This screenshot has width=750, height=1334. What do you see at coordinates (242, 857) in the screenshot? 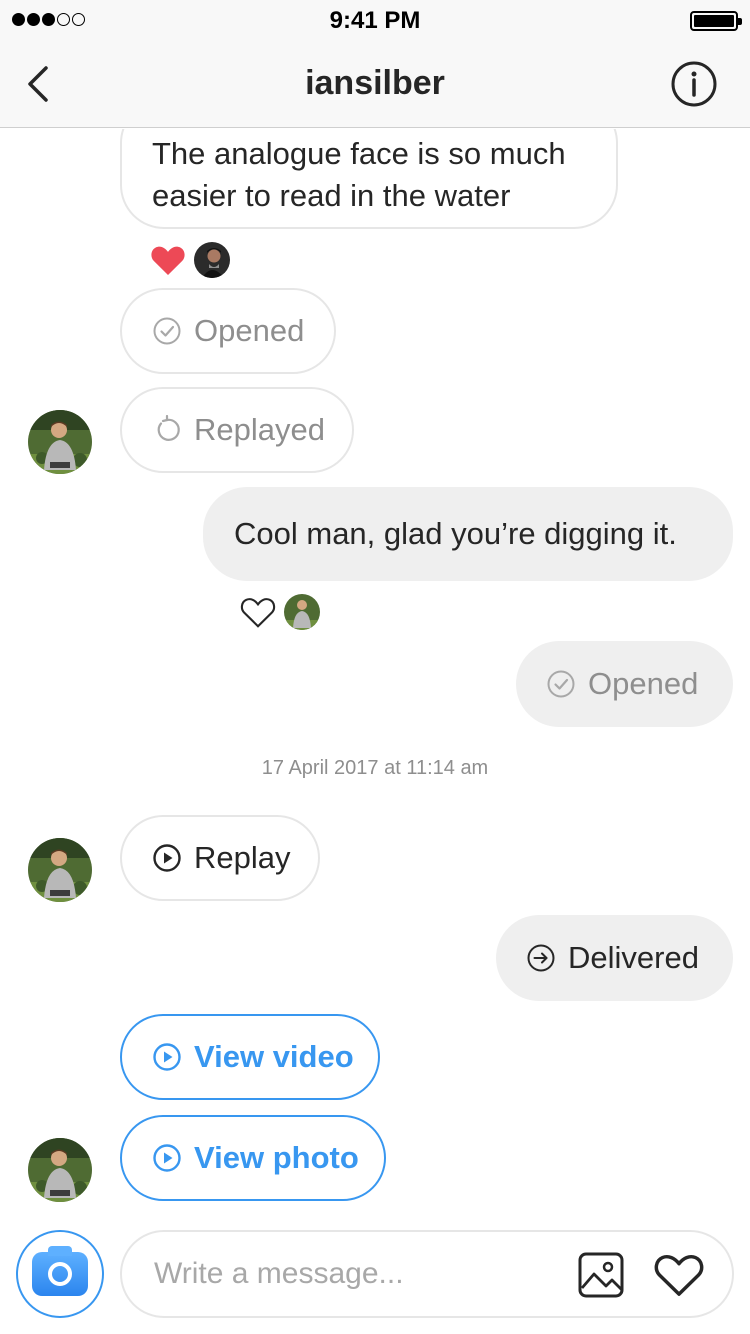
I see `replay-label: Replay` at bounding box center [242, 857].